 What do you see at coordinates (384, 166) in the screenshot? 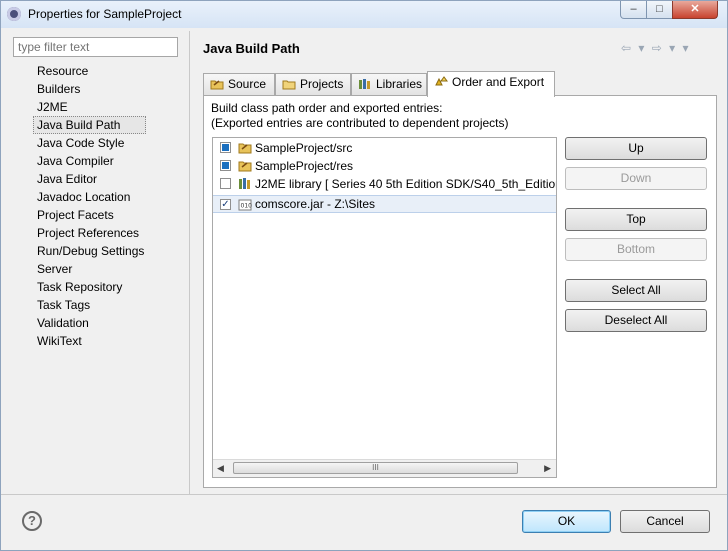
I see `list-item: SampleProject/res` at bounding box center [384, 166].